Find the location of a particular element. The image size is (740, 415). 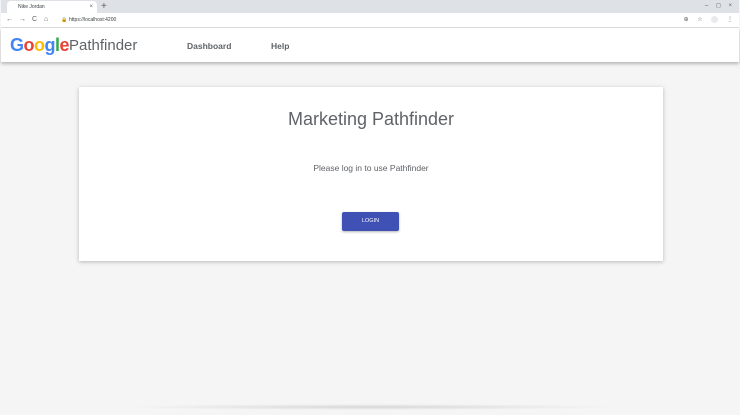

toolbar-actions: ⊕ ☆ ⋮ is located at coordinates (705, 20).